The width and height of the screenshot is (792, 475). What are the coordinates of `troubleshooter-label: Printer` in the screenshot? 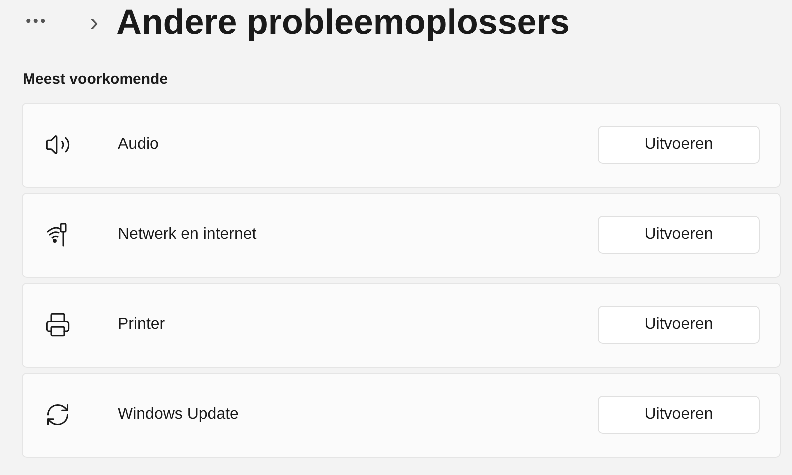 It's located at (142, 325).